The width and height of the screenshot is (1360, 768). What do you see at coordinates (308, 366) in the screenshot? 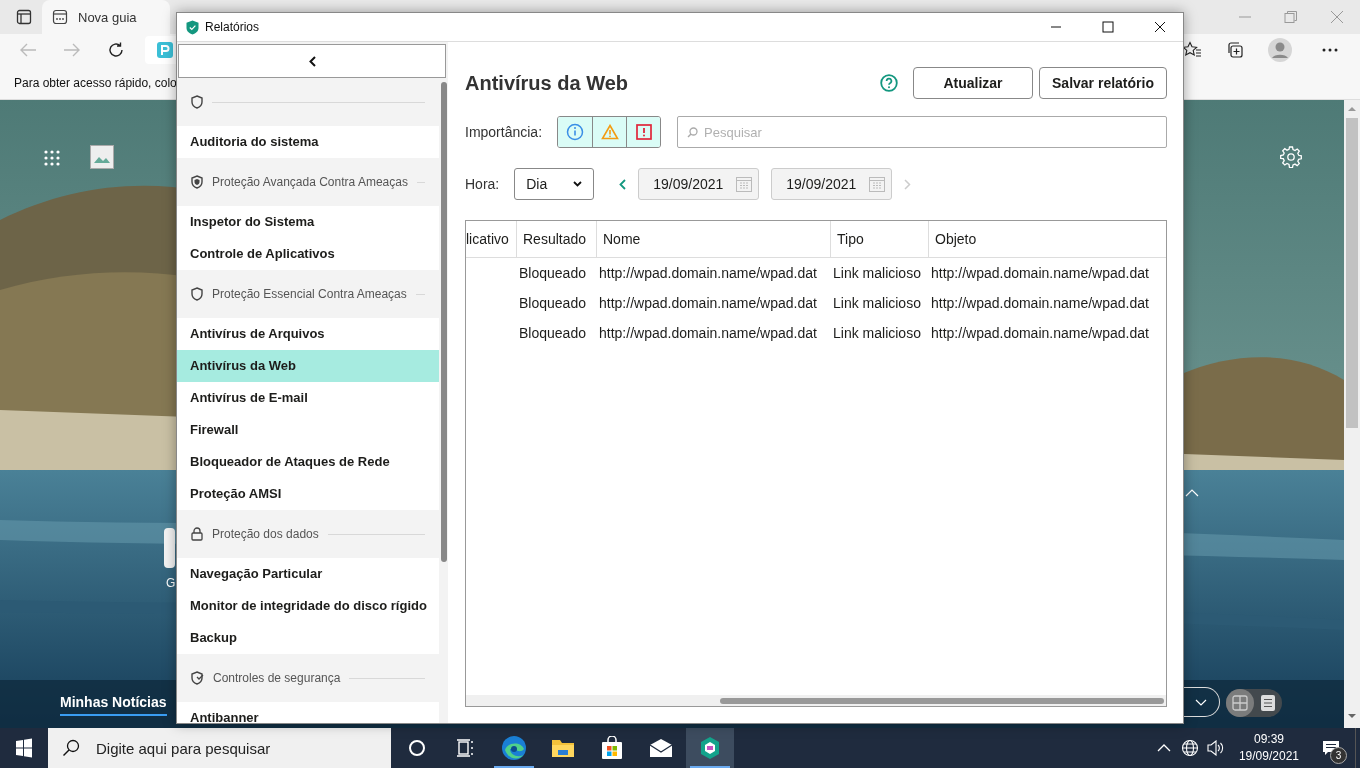
I see `sidebar-item: Antivírus da Web` at bounding box center [308, 366].